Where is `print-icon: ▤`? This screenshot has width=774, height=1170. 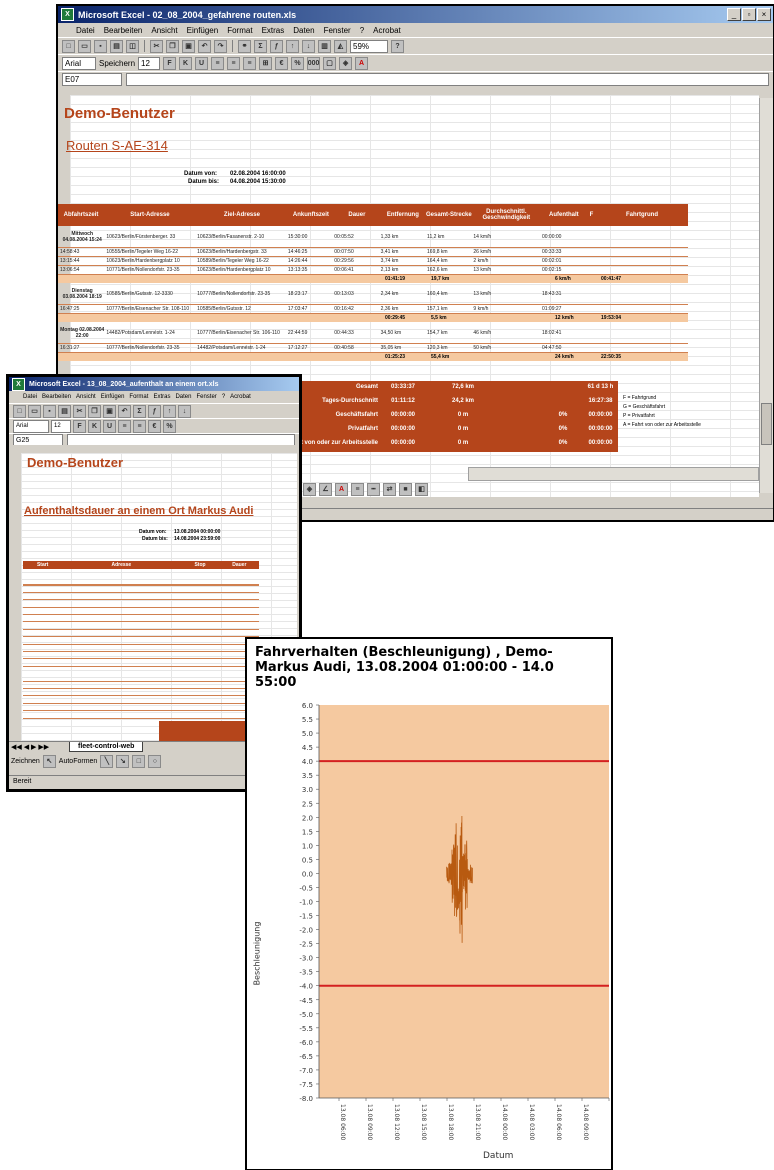 print-icon: ▤ is located at coordinates (116, 46).